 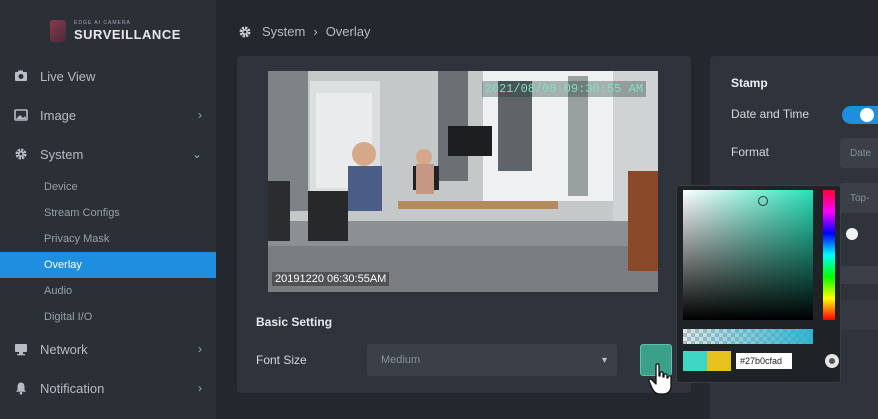 What do you see at coordinates (58, 31) in the screenshot?
I see `brand-mark-icon` at bounding box center [58, 31].